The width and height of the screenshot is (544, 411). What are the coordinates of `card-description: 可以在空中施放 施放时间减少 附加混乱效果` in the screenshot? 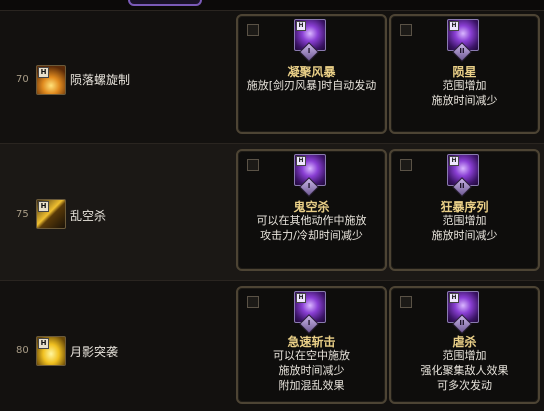 It's located at (311, 370).